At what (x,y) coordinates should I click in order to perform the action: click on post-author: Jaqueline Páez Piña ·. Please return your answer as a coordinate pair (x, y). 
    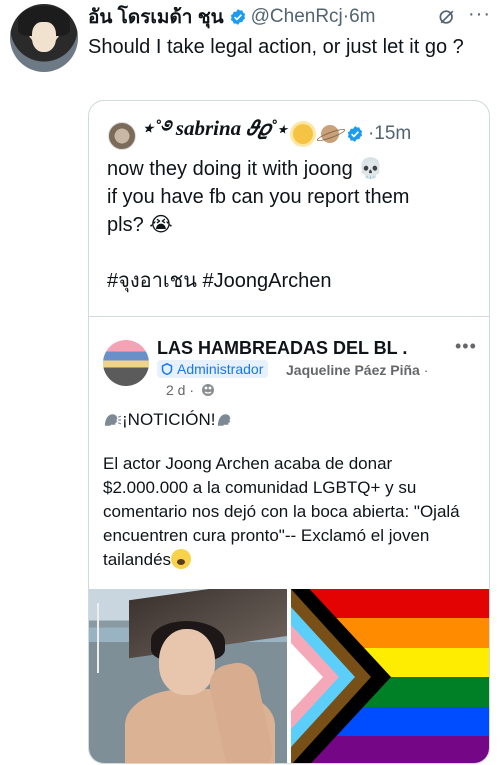
    Looking at the image, I should click on (357, 370).